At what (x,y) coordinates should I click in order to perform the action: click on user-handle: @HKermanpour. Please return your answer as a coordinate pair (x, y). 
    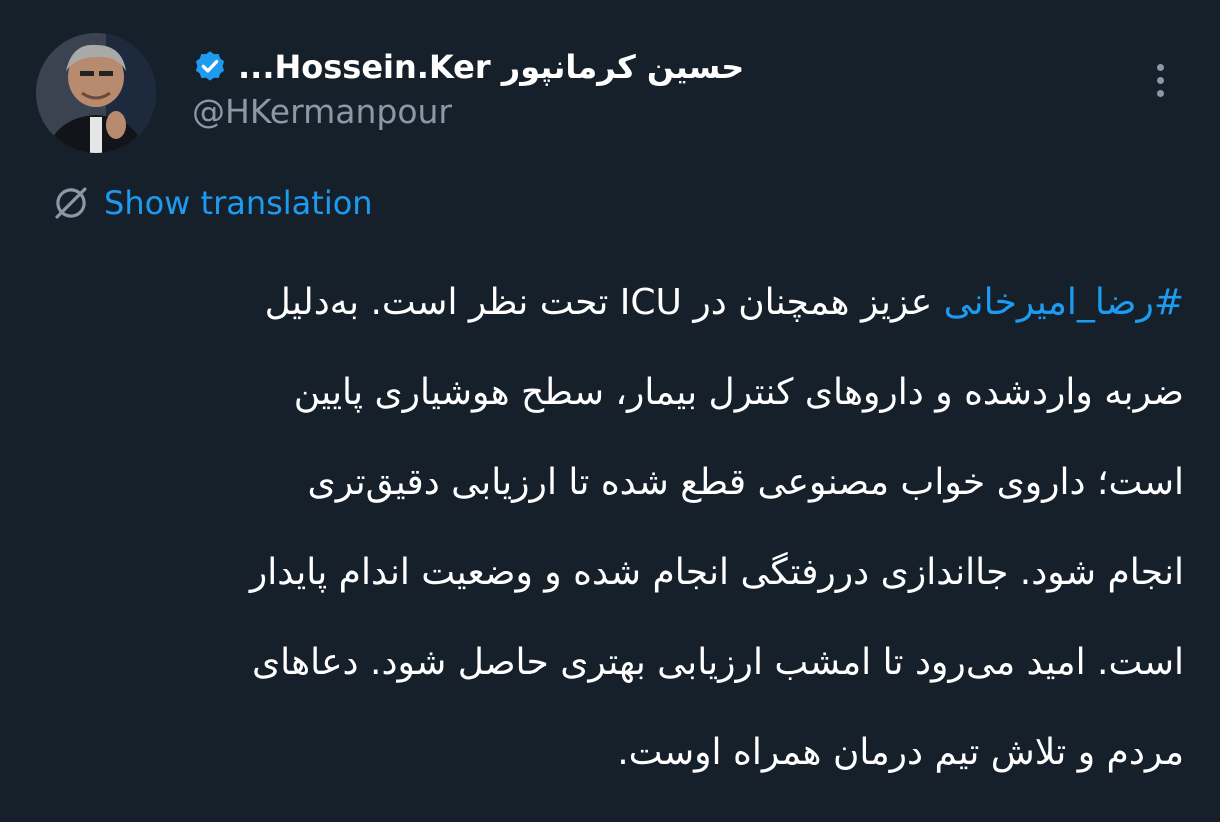
    Looking at the image, I should click on (322, 111).